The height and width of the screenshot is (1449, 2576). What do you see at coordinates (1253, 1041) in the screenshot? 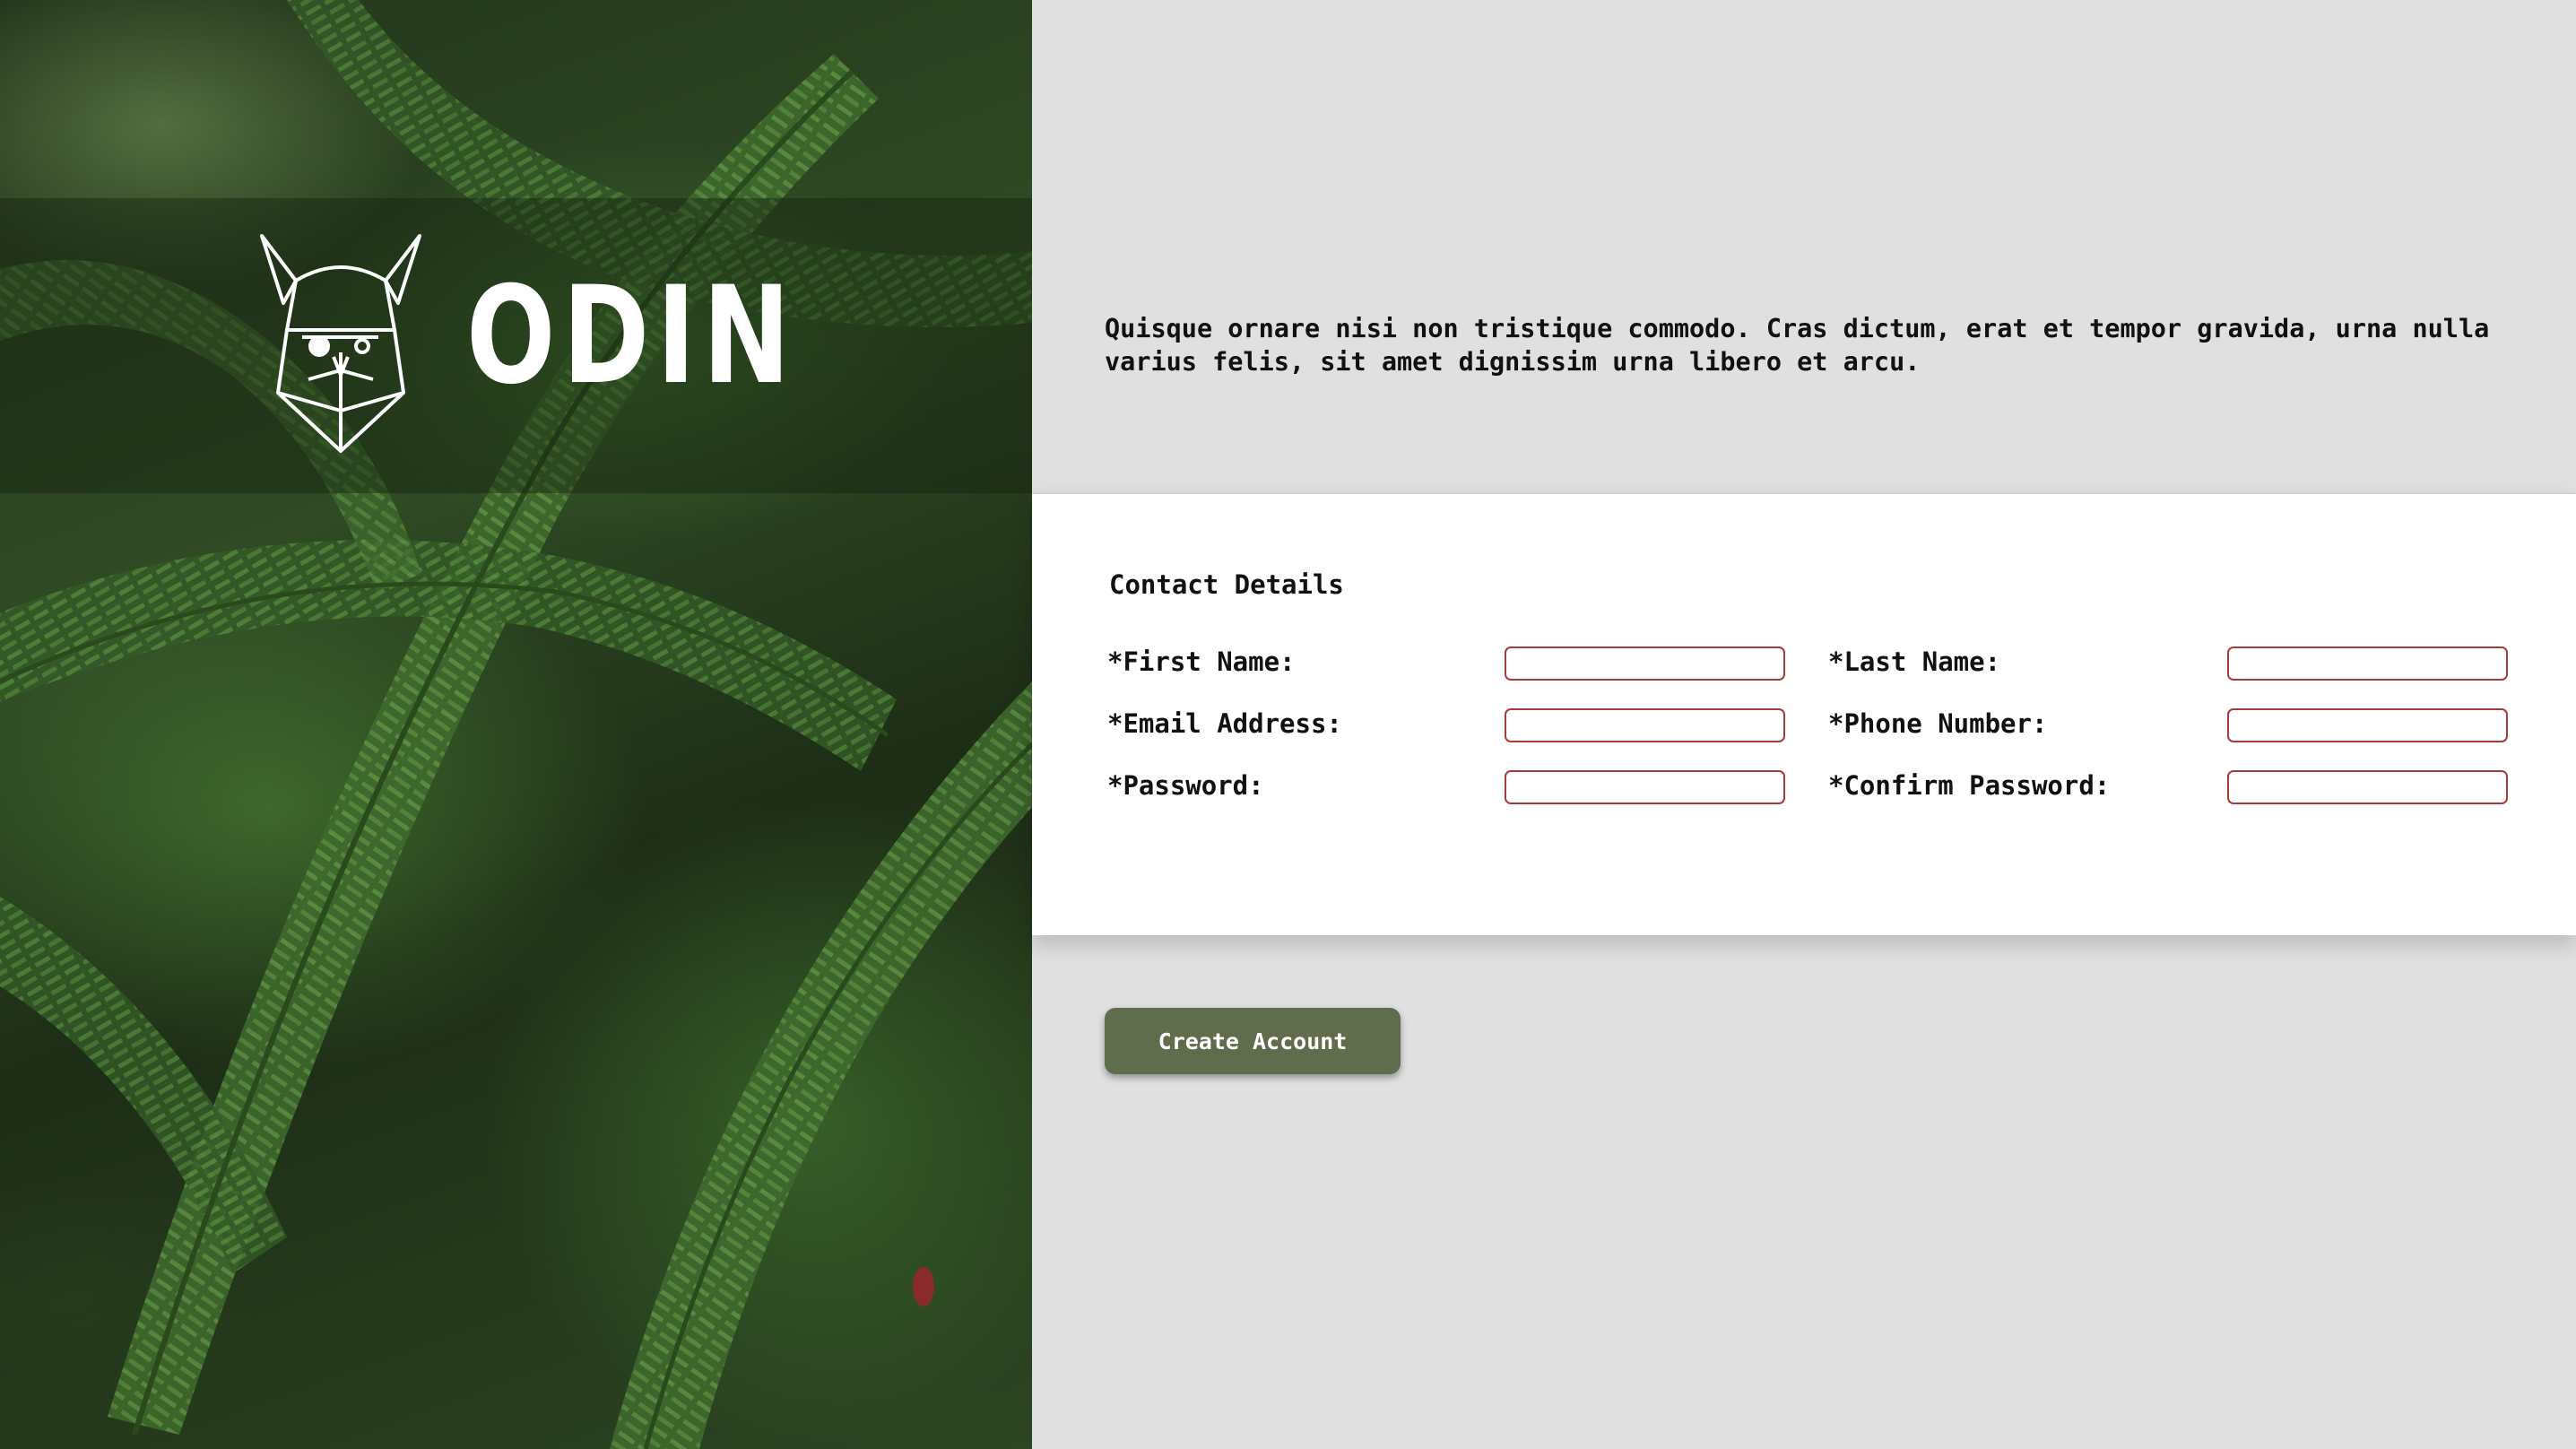
I see `create-account-button: Create Account` at bounding box center [1253, 1041].